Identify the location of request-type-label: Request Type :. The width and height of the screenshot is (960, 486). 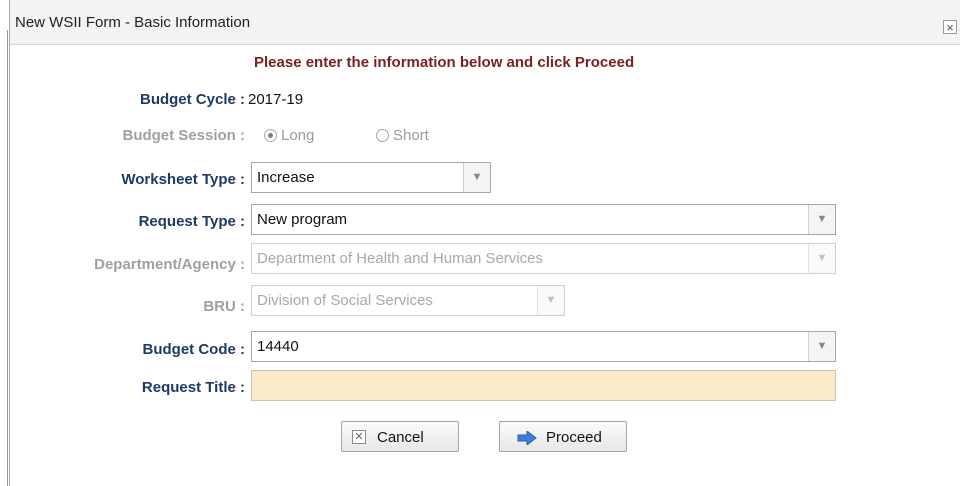
(191, 221).